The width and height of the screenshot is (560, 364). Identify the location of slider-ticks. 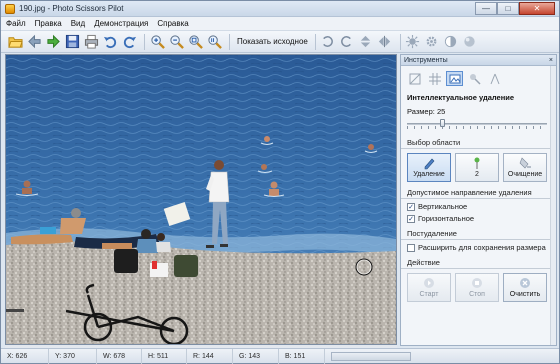
(477, 127).